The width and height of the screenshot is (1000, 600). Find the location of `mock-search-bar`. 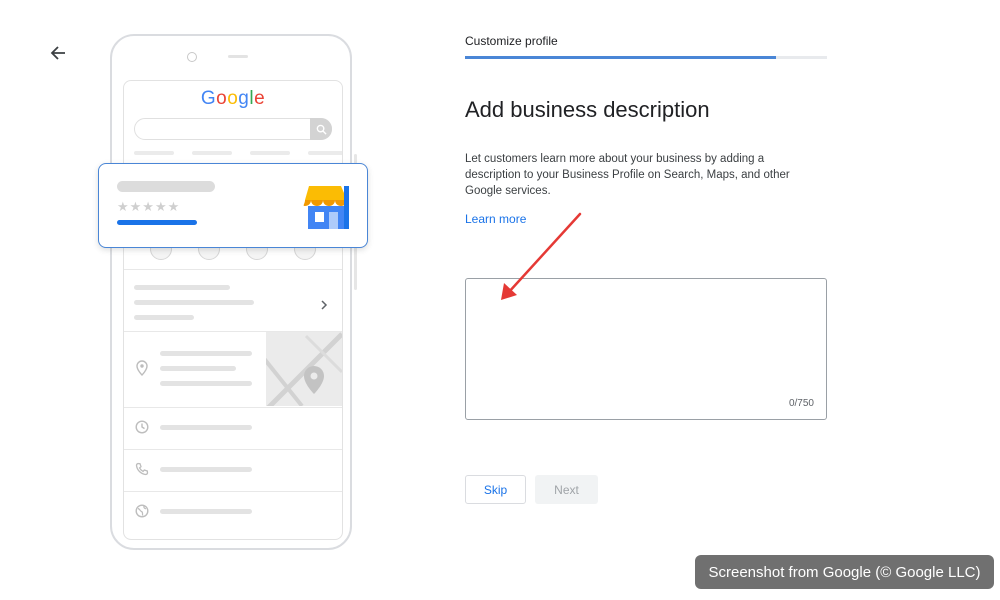

mock-search-bar is located at coordinates (233, 129).